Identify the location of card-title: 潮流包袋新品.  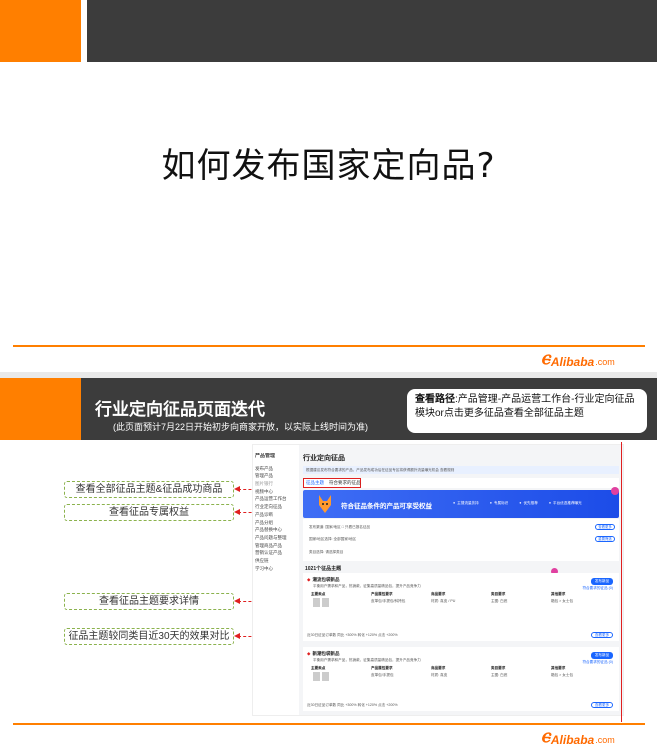
(323, 580).